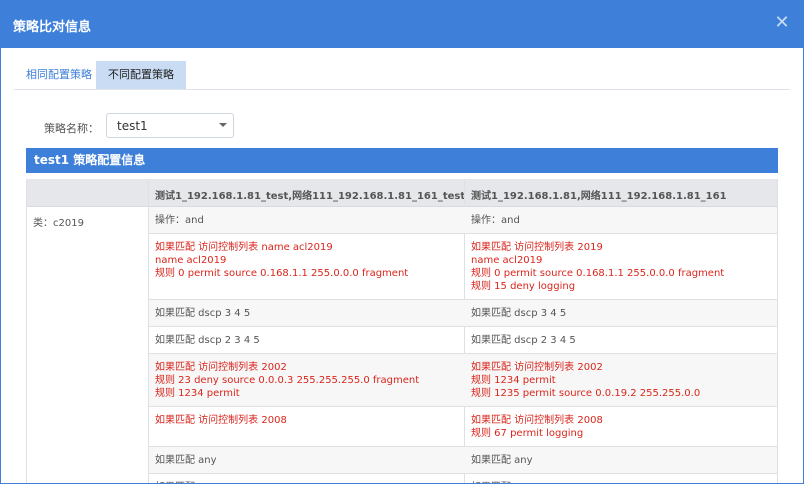  I want to click on policy-name-label: 策略名称：, so click(71, 128).